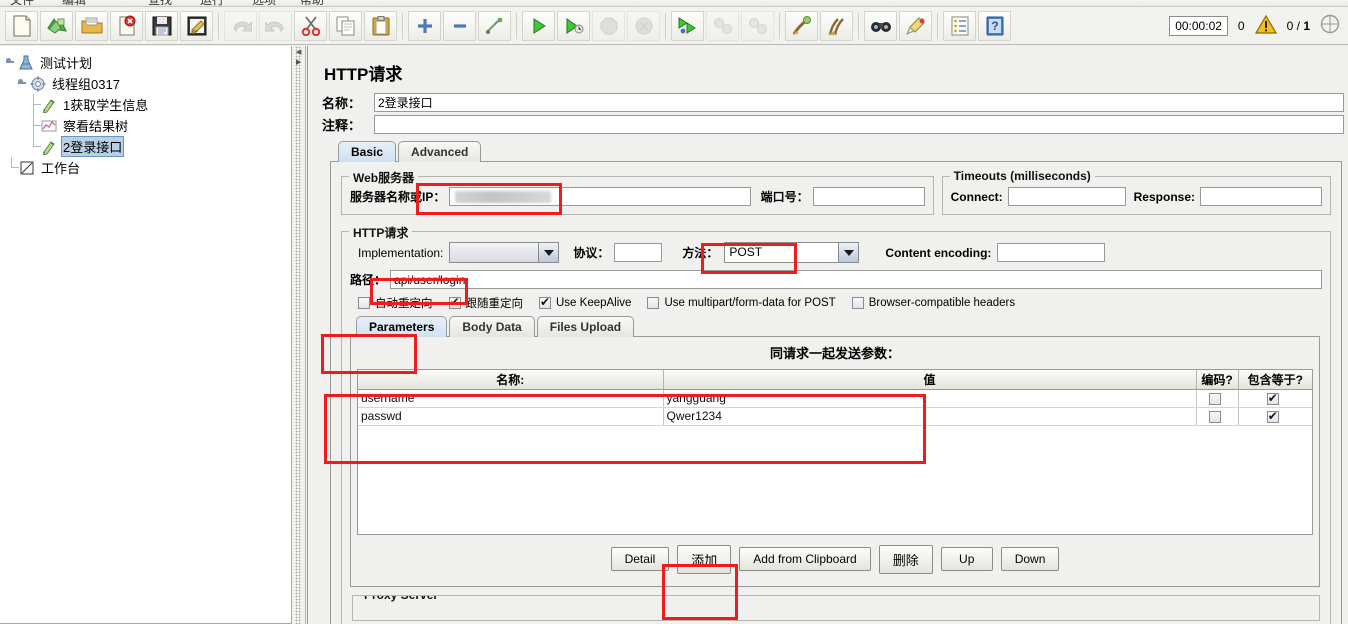 This screenshot has width=1348, height=624. Describe the element at coordinates (801, 25) in the screenshot. I see `clear-icon` at that location.